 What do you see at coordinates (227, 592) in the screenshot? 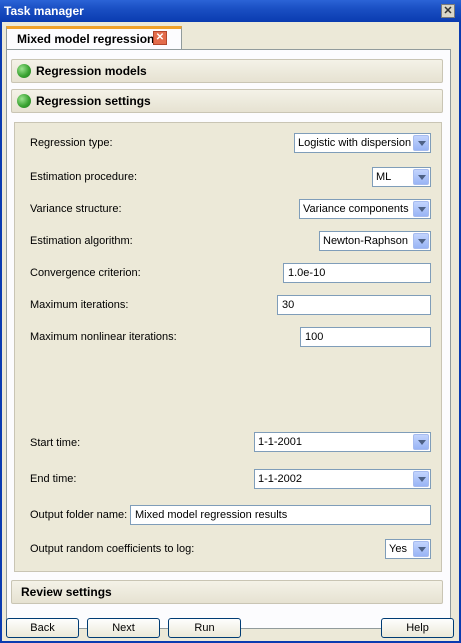
I see `section-review-settings: Review settings` at bounding box center [227, 592].